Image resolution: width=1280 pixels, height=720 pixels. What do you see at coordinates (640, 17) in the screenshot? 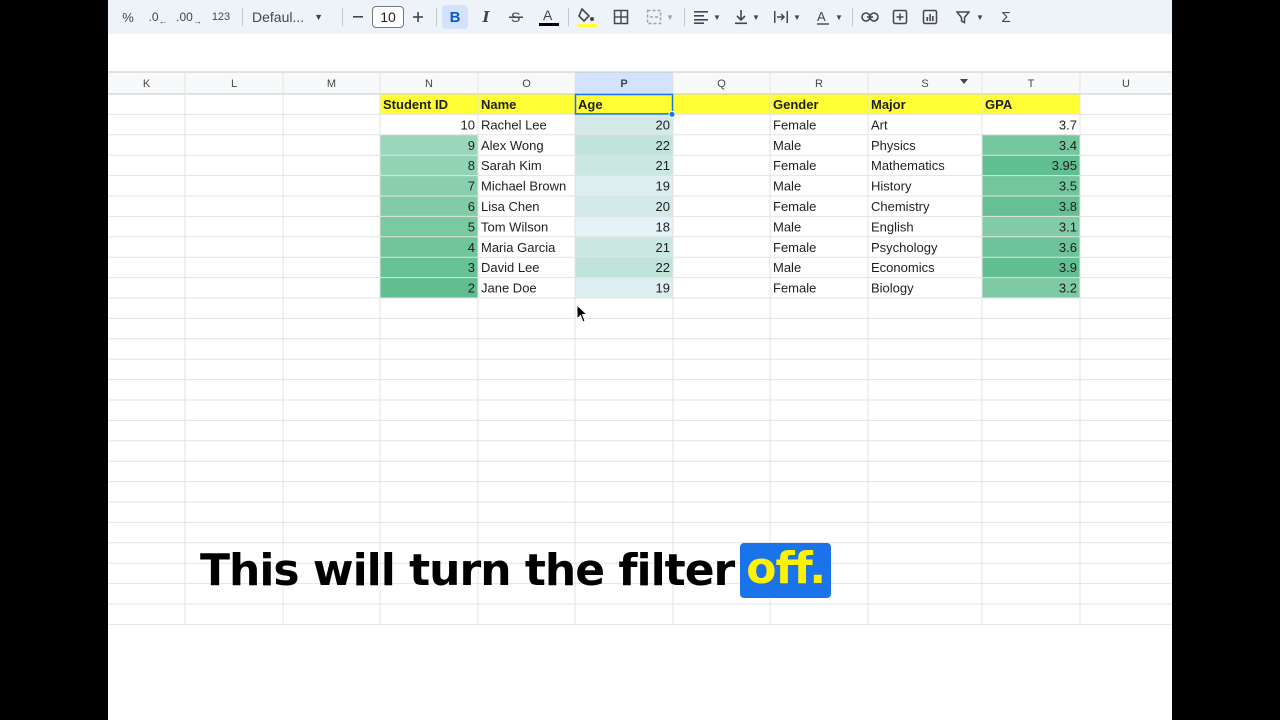
I see `toolbar: % .0← .00→ 123 Defaul... ▼ 10 B I S A` at bounding box center [640, 17].